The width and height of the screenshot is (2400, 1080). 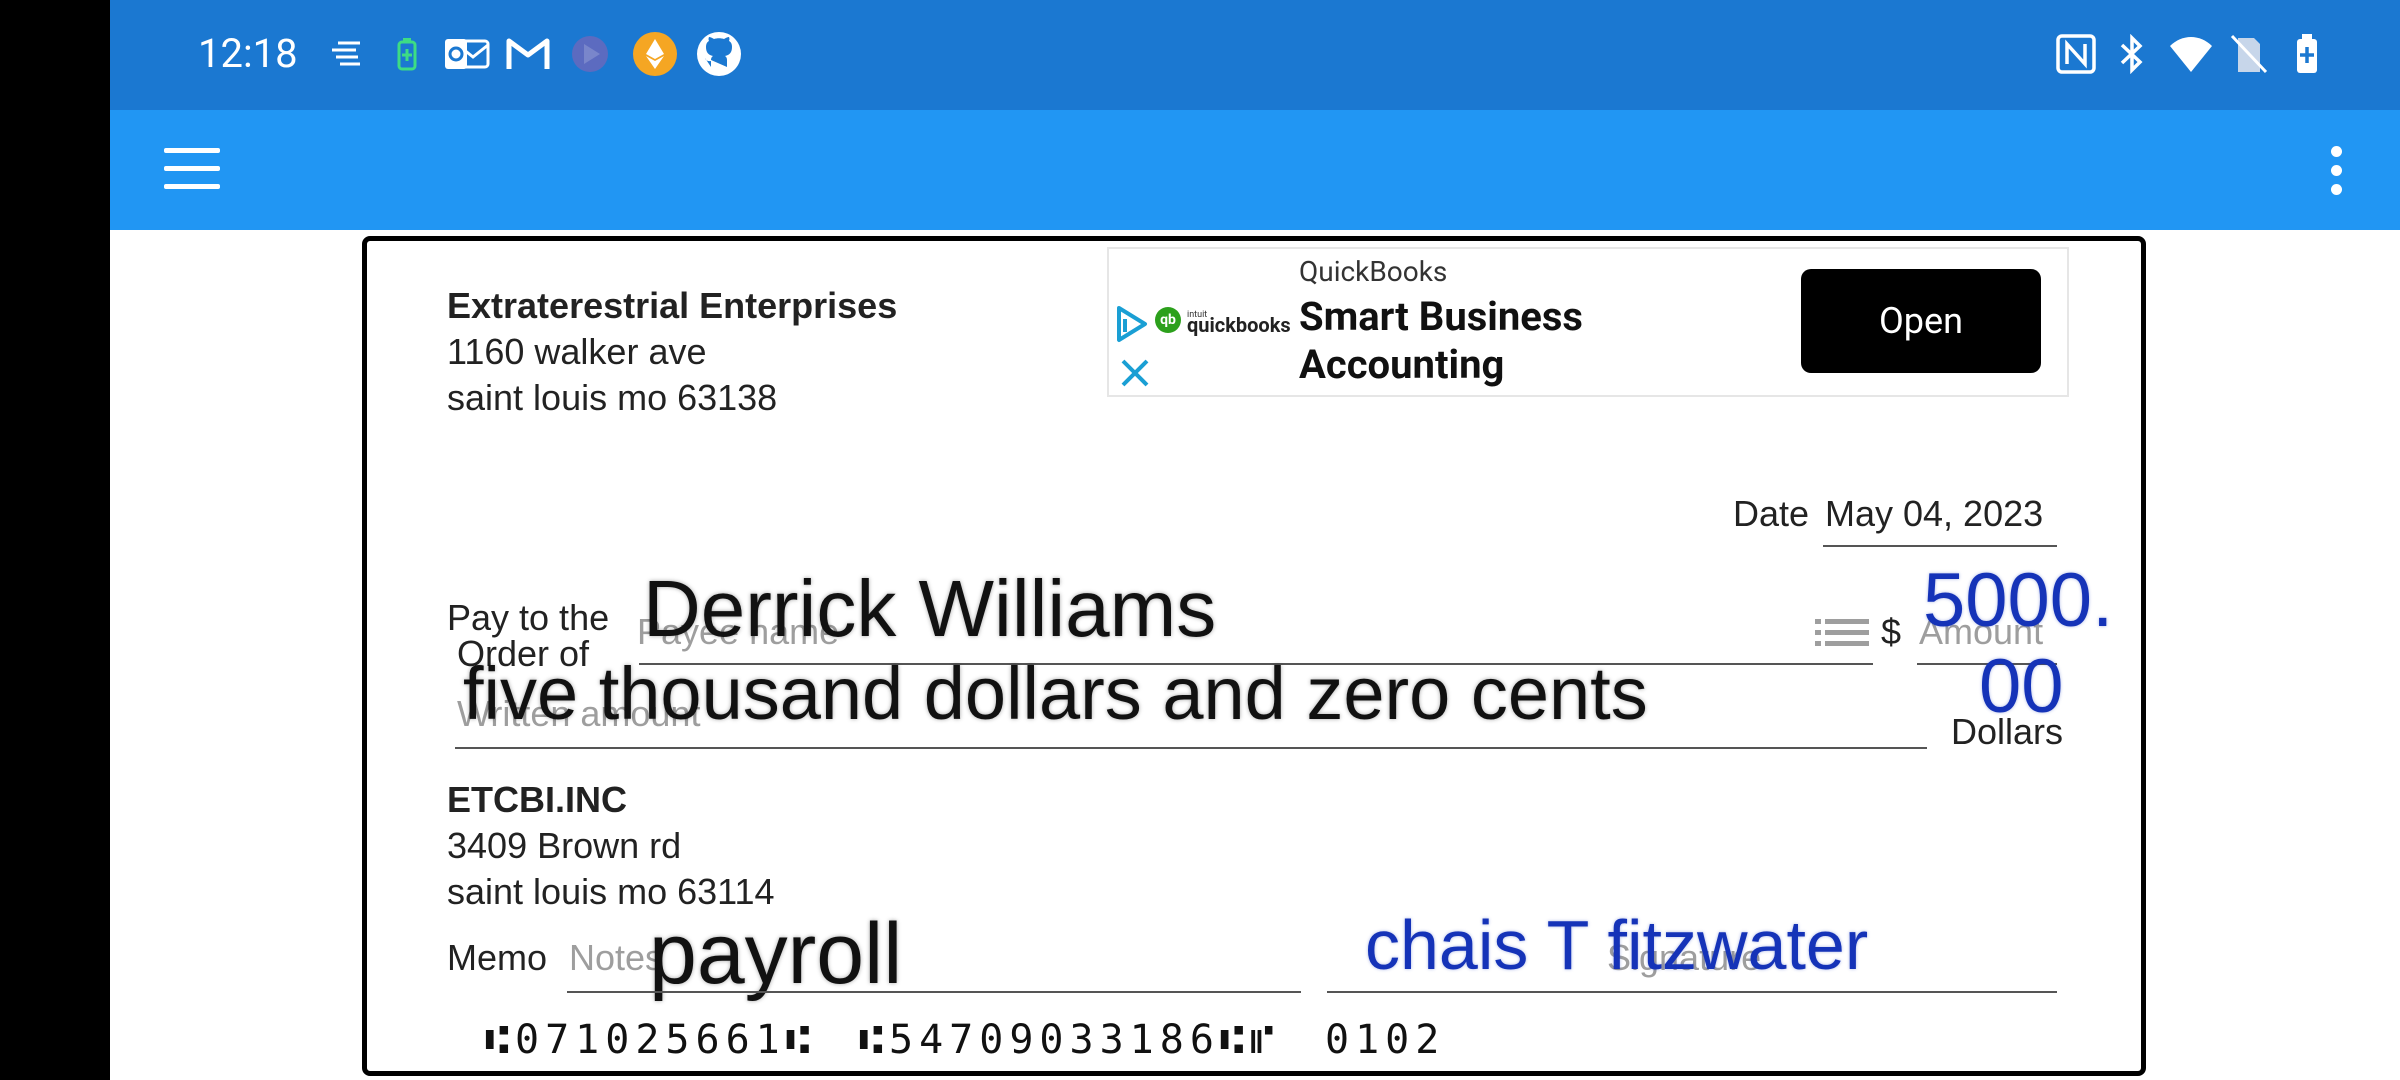 What do you see at coordinates (1239, 325) in the screenshot?
I see `quickbooks-logo-text: quickbooks` at bounding box center [1239, 325].